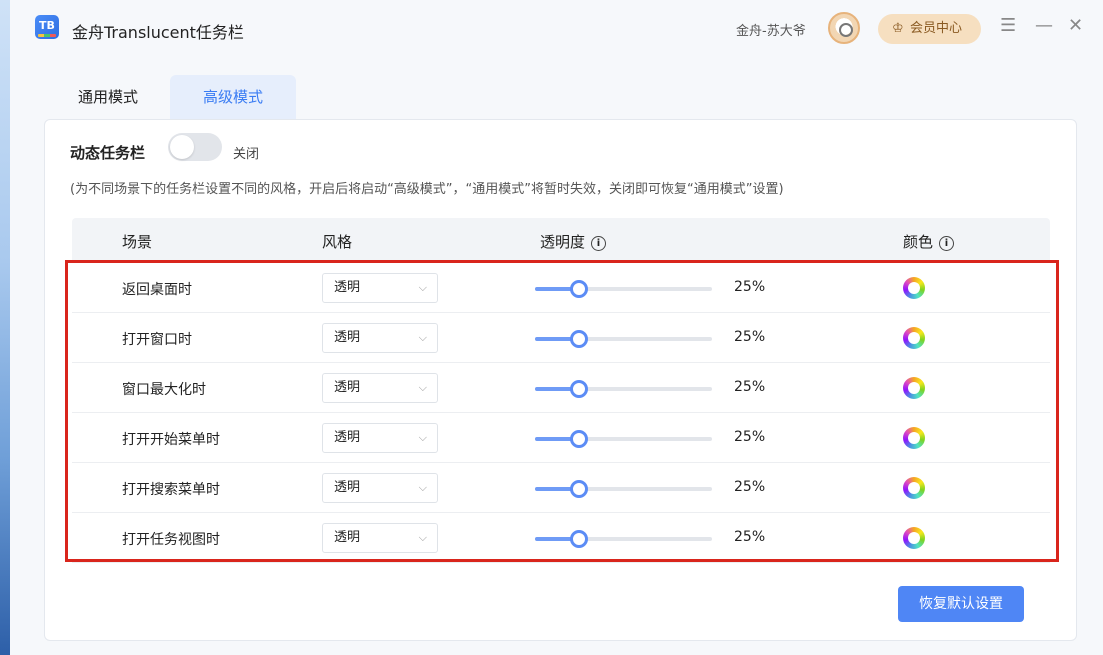 This screenshot has width=1103, height=655. I want to click on table-header: 场景 风格 透明度 i 颜色 i, so click(561, 240).